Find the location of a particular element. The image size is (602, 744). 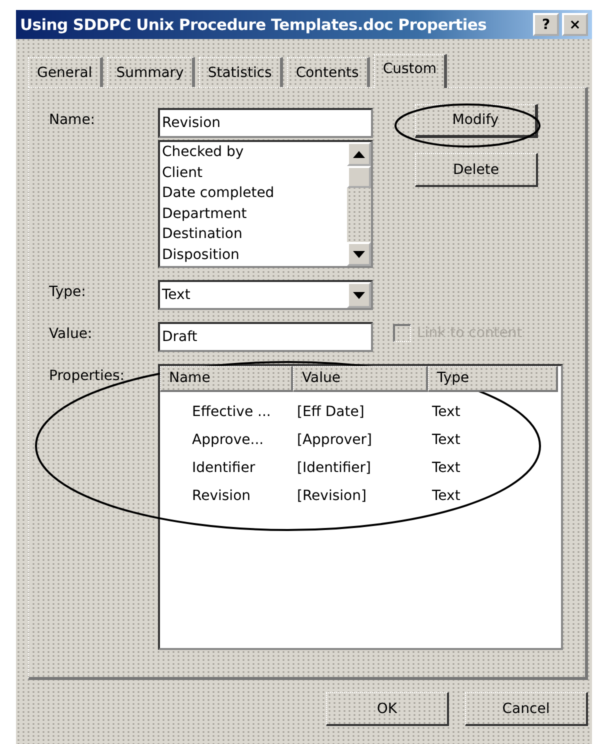

action-button: Modify is located at coordinates (476, 121).